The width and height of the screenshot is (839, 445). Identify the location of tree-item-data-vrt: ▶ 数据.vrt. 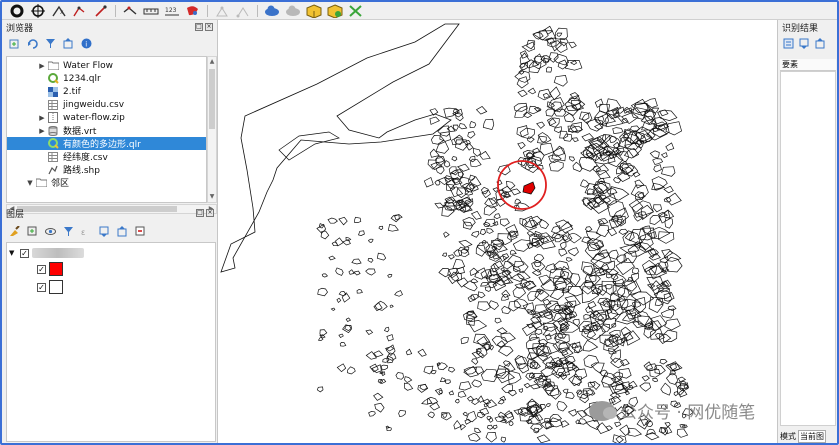
(106, 130).